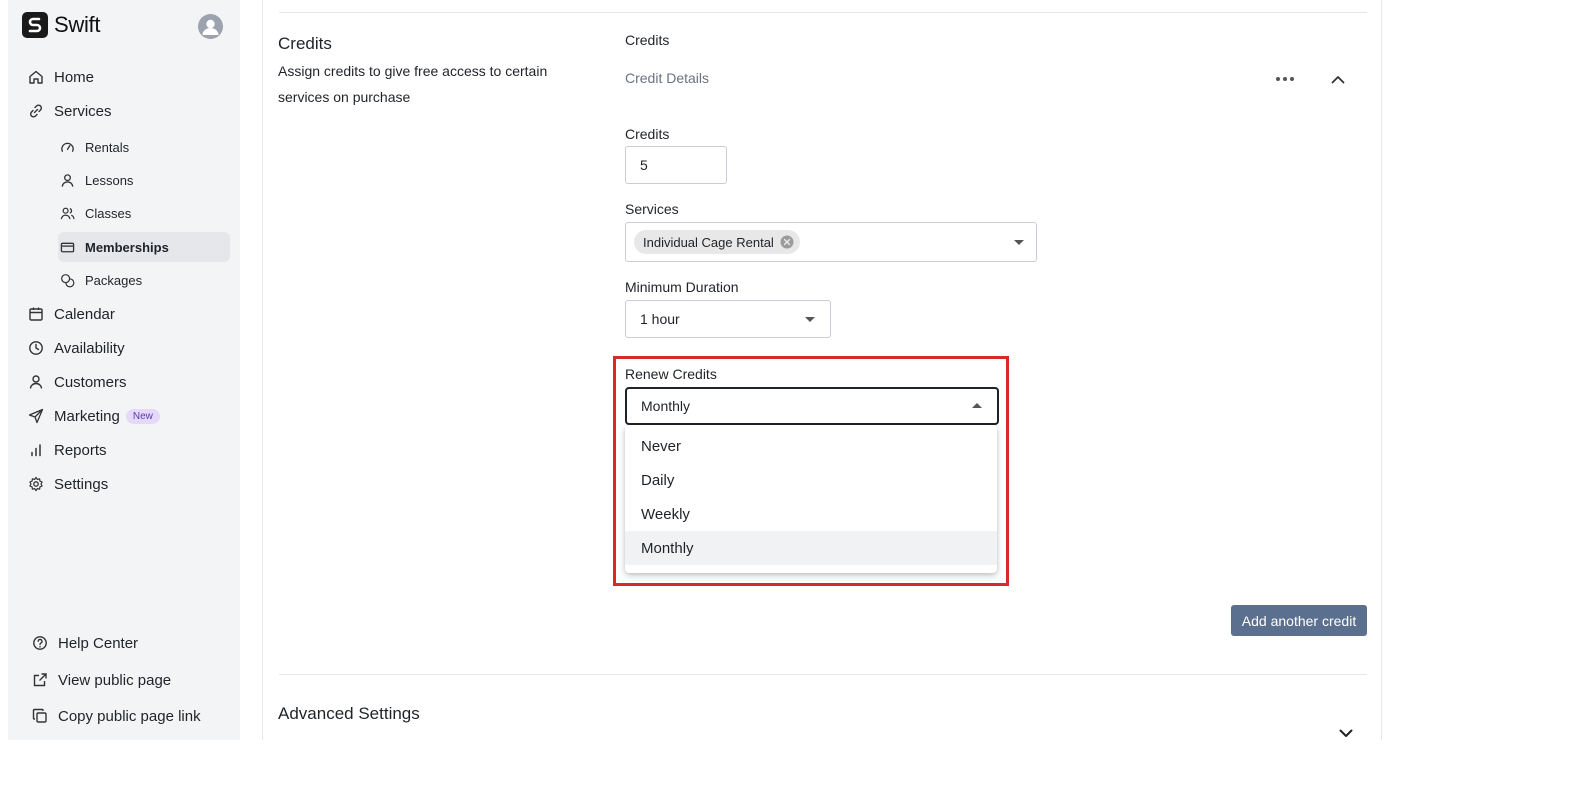  I want to click on card-icon, so click(67, 247).